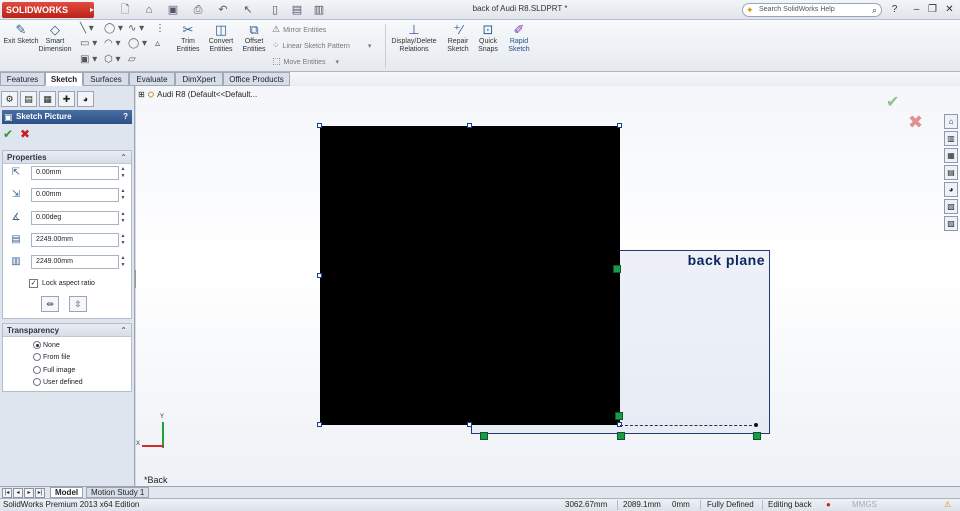 The image size is (960, 511). I want to click on radio-user-defined, so click(37, 382).